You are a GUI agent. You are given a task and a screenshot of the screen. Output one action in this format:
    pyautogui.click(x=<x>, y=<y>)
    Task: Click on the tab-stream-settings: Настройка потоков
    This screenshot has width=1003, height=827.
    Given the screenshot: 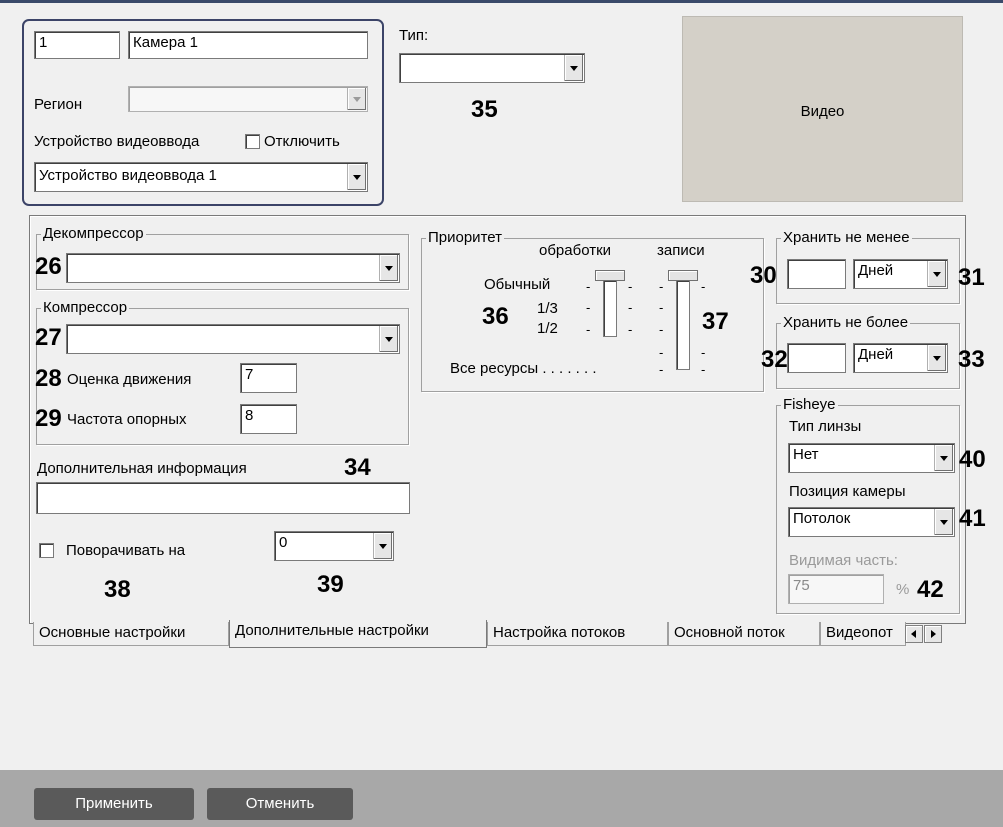 What is the action you would take?
    pyautogui.click(x=577, y=634)
    